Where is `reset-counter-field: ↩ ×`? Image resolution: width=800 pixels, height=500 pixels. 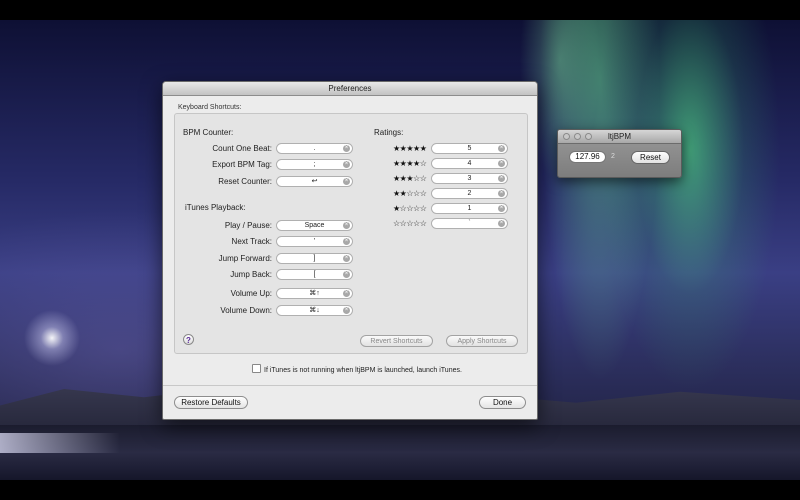
reset-counter-field: ↩ × is located at coordinates (314, 181).